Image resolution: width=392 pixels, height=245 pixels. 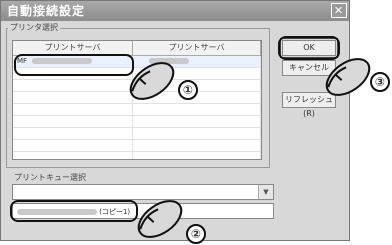 What do you see at coordinates (74, 211) in the screenshot?
I see `highlight-queue-item` at bounding box center [74, 211].